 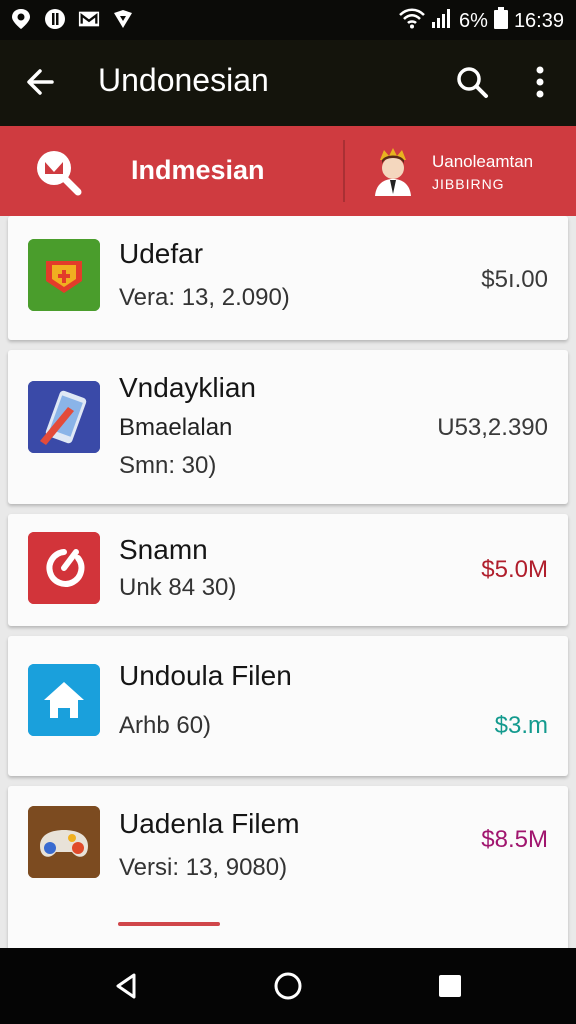 What do you see at coordinates (204, 297) in the screenshot?
I see `item-version: Vera: 13, 2.090)` at bounding box center [204, 297].